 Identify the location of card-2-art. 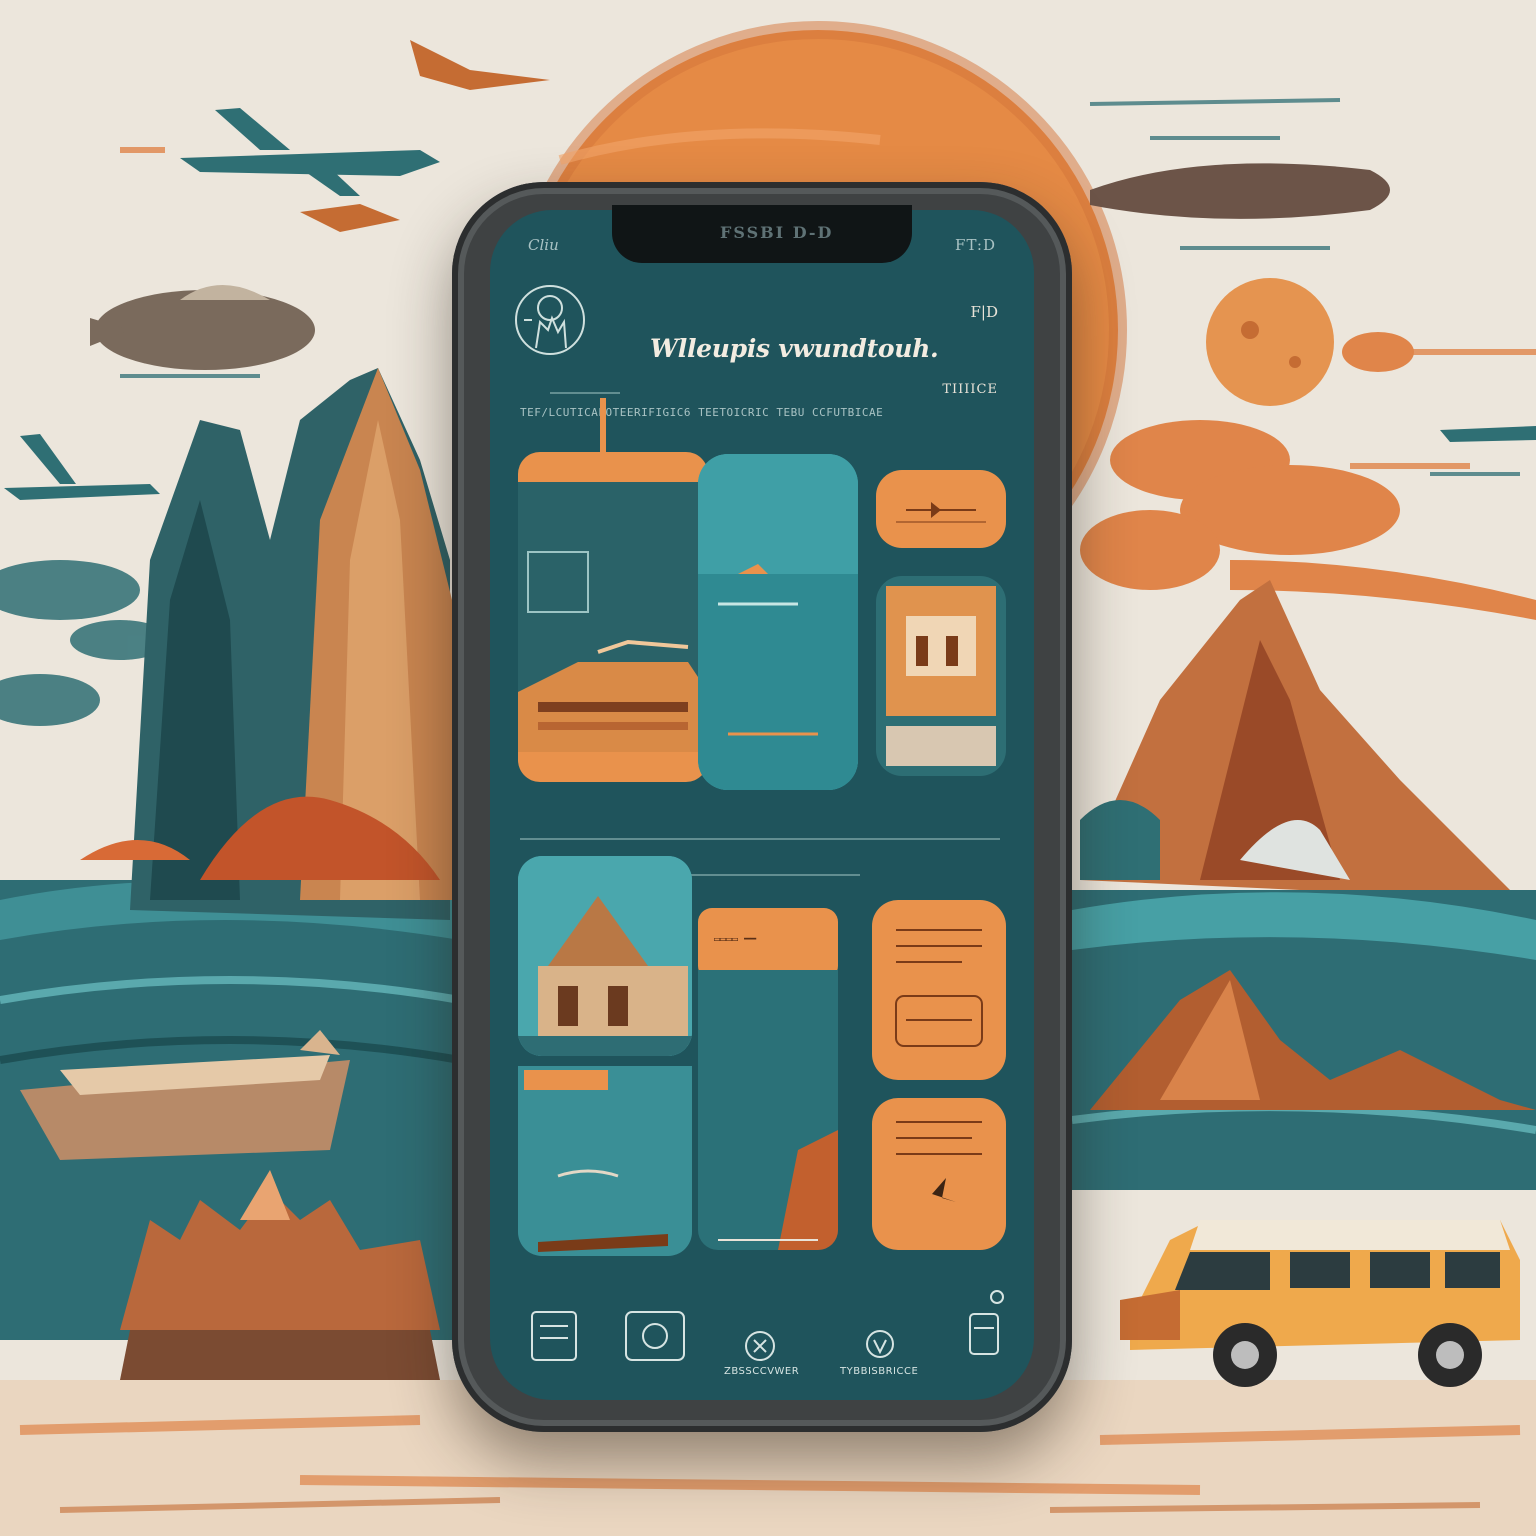
(778, 622).